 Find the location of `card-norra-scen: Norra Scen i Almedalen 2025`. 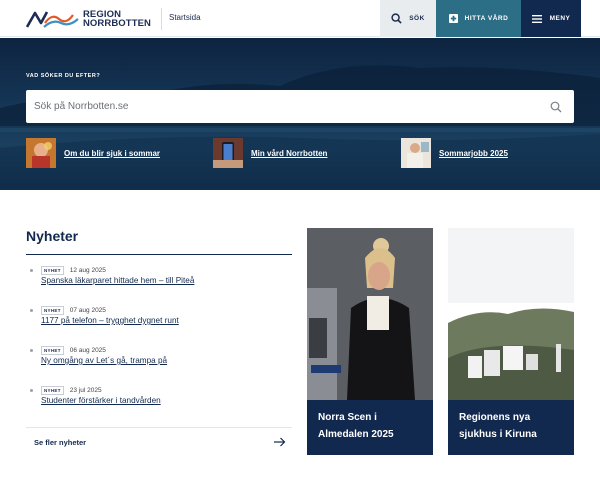

card-norra-scen: Norra Scen i Almedalen 2025 is located at coordinates (370, 341).